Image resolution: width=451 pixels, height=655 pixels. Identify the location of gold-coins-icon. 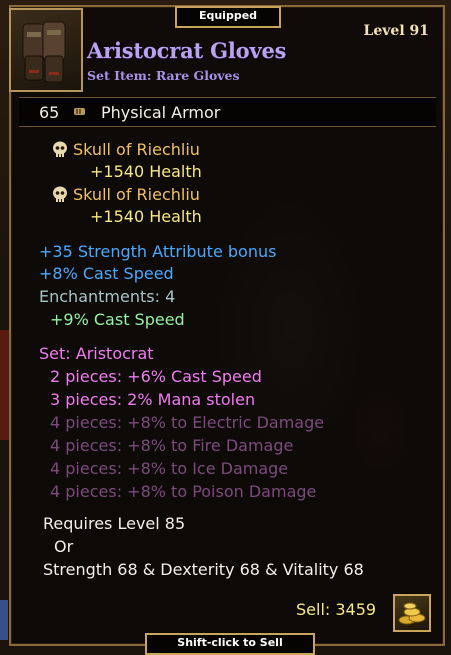
(412, 613).